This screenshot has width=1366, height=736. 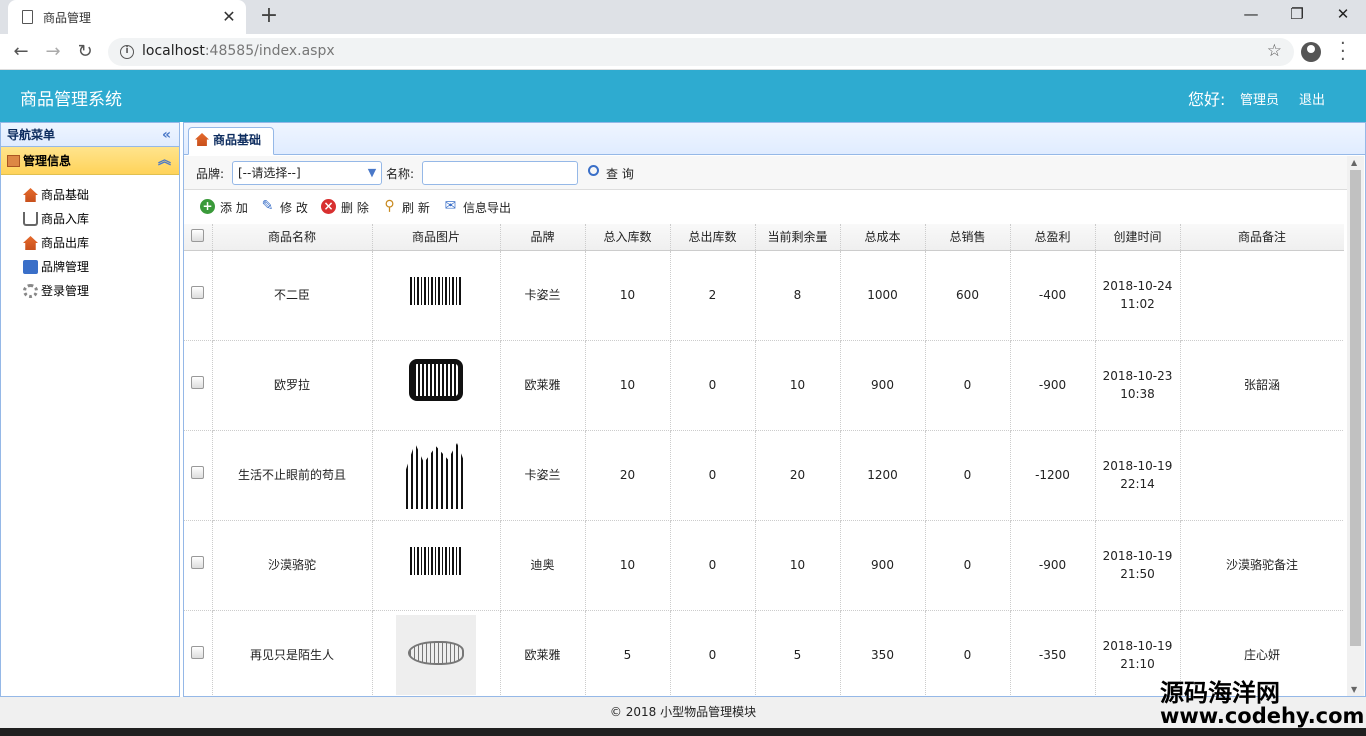 What do you see at coordinates (1262, 716) in the screenshot?
I see `watermark-url: www.codehy.com` at bounding box center [1262, 716].